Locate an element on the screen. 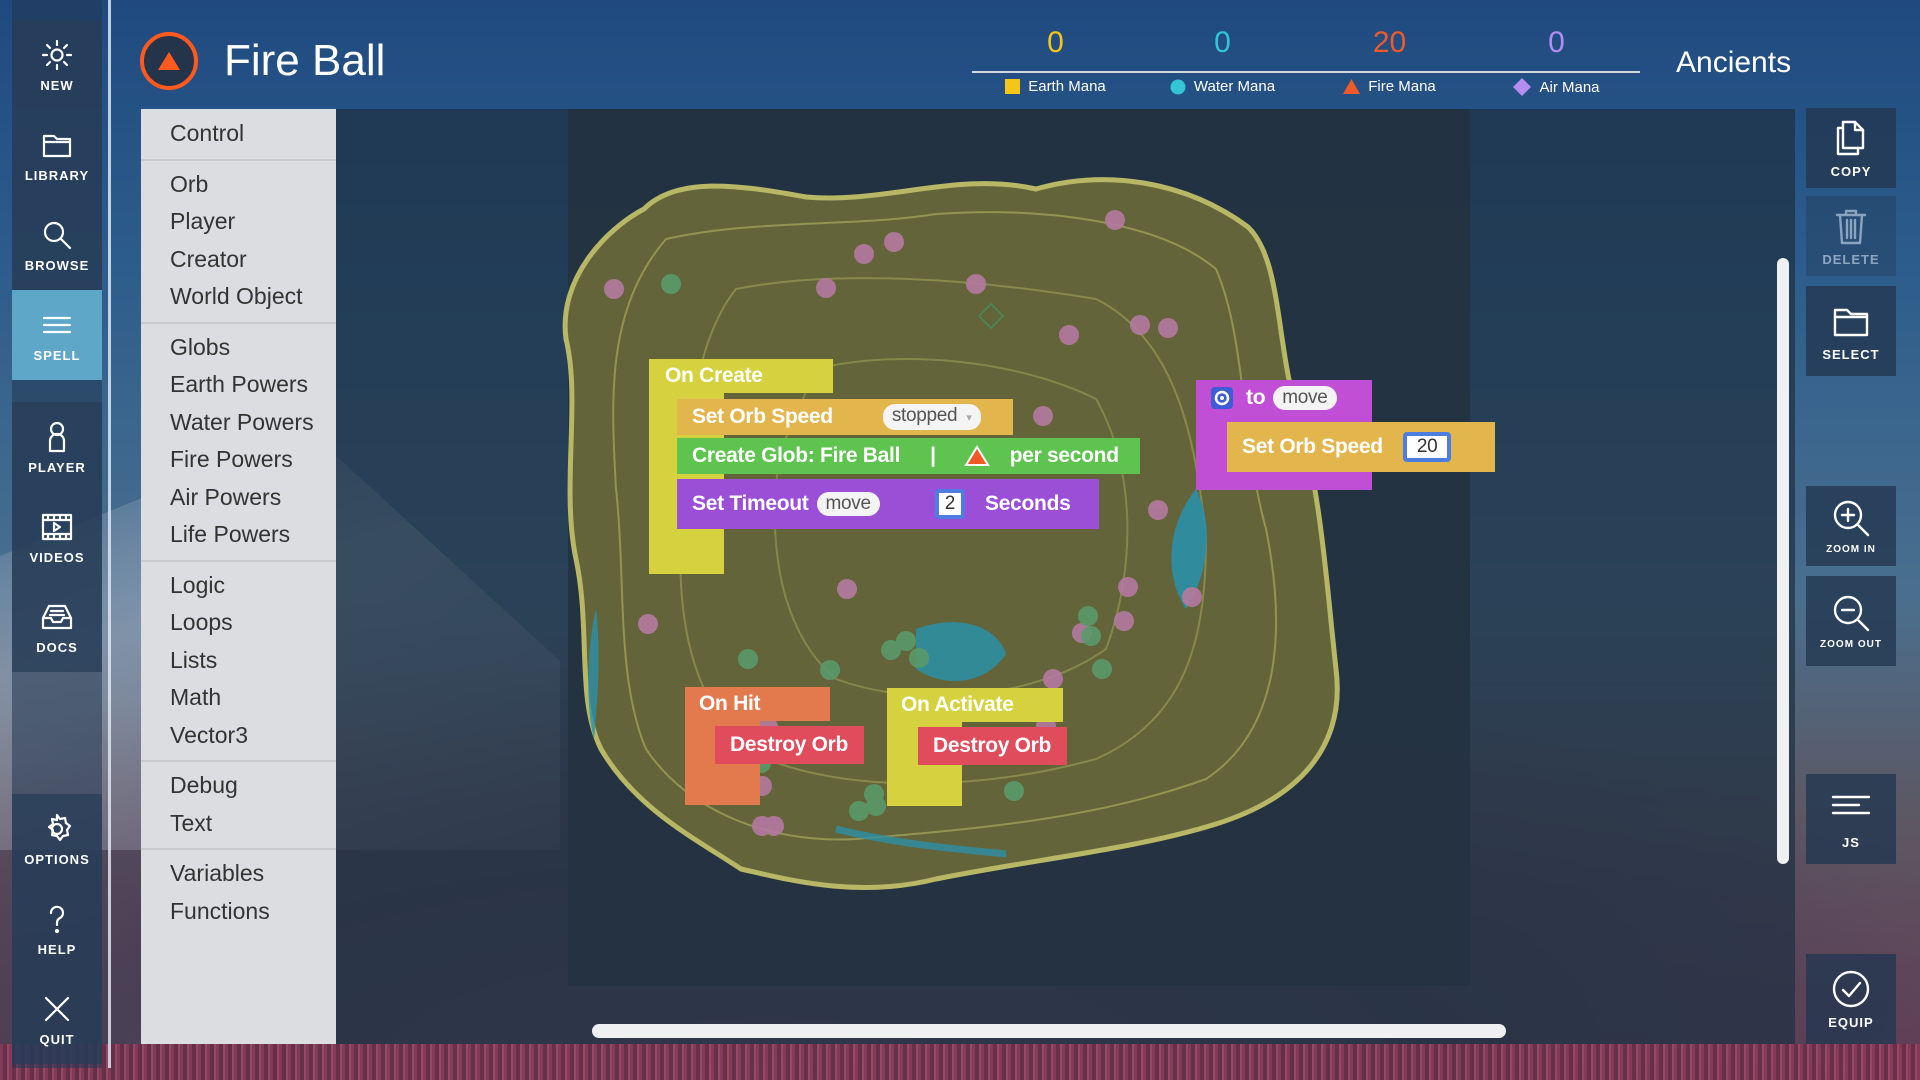 This screenshot has width=1920, height=1080. create-glob-label: Create Glob: Fire Ball is located at coordinates (796, 455).